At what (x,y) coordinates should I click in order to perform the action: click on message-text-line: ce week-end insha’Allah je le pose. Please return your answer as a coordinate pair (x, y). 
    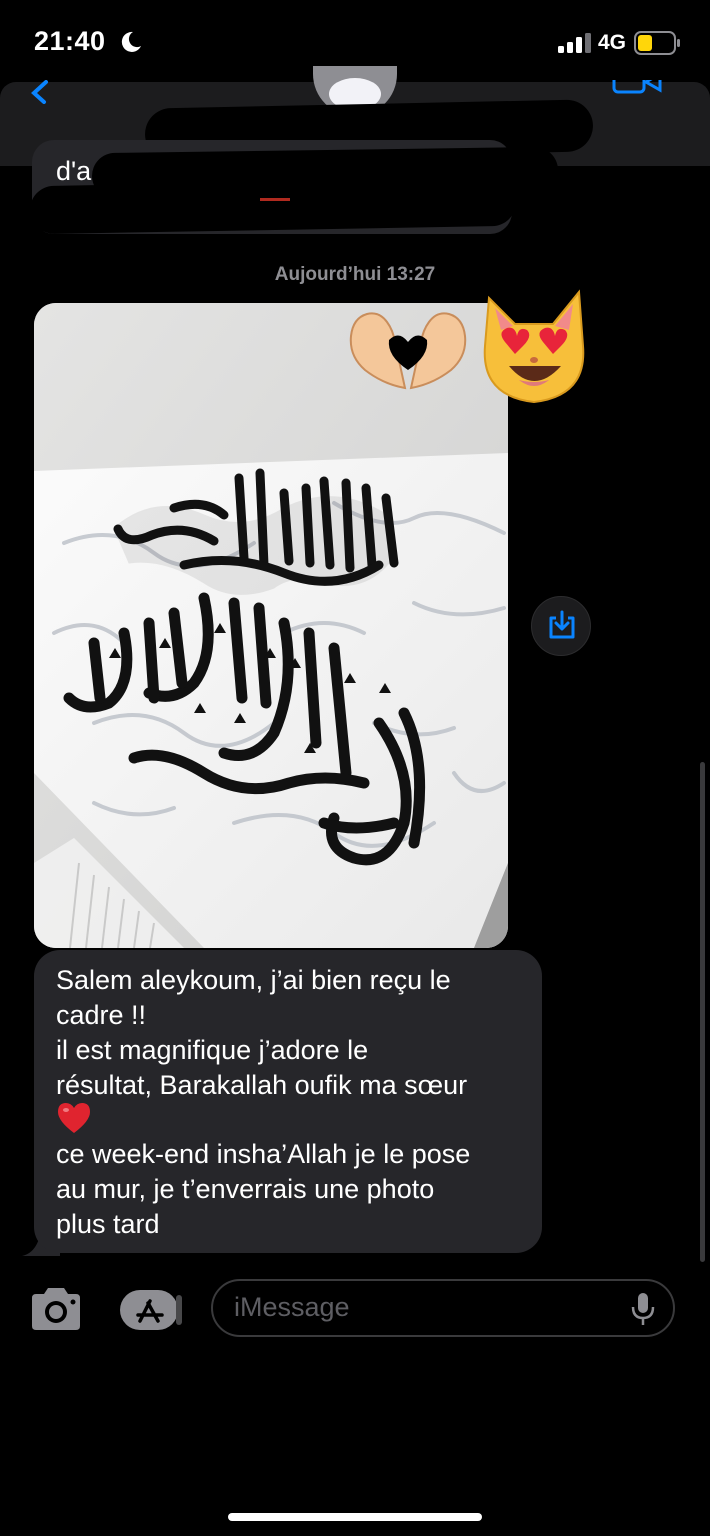
    Looking at the image, I should click on (263, 1154).